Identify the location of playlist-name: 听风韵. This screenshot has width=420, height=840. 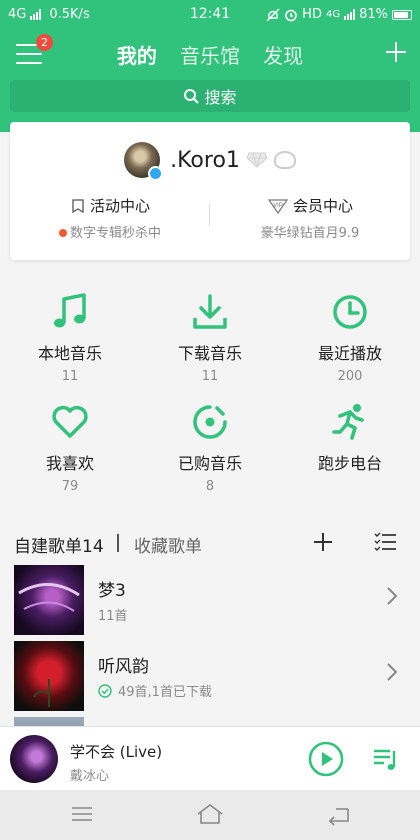
(123, 667).